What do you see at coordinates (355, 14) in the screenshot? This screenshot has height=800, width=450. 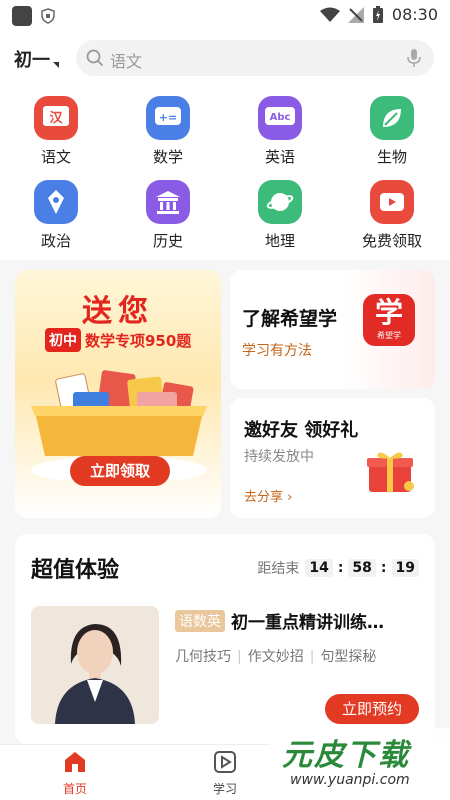 I see `no-signal-icon` at bounding box center [355, 14].